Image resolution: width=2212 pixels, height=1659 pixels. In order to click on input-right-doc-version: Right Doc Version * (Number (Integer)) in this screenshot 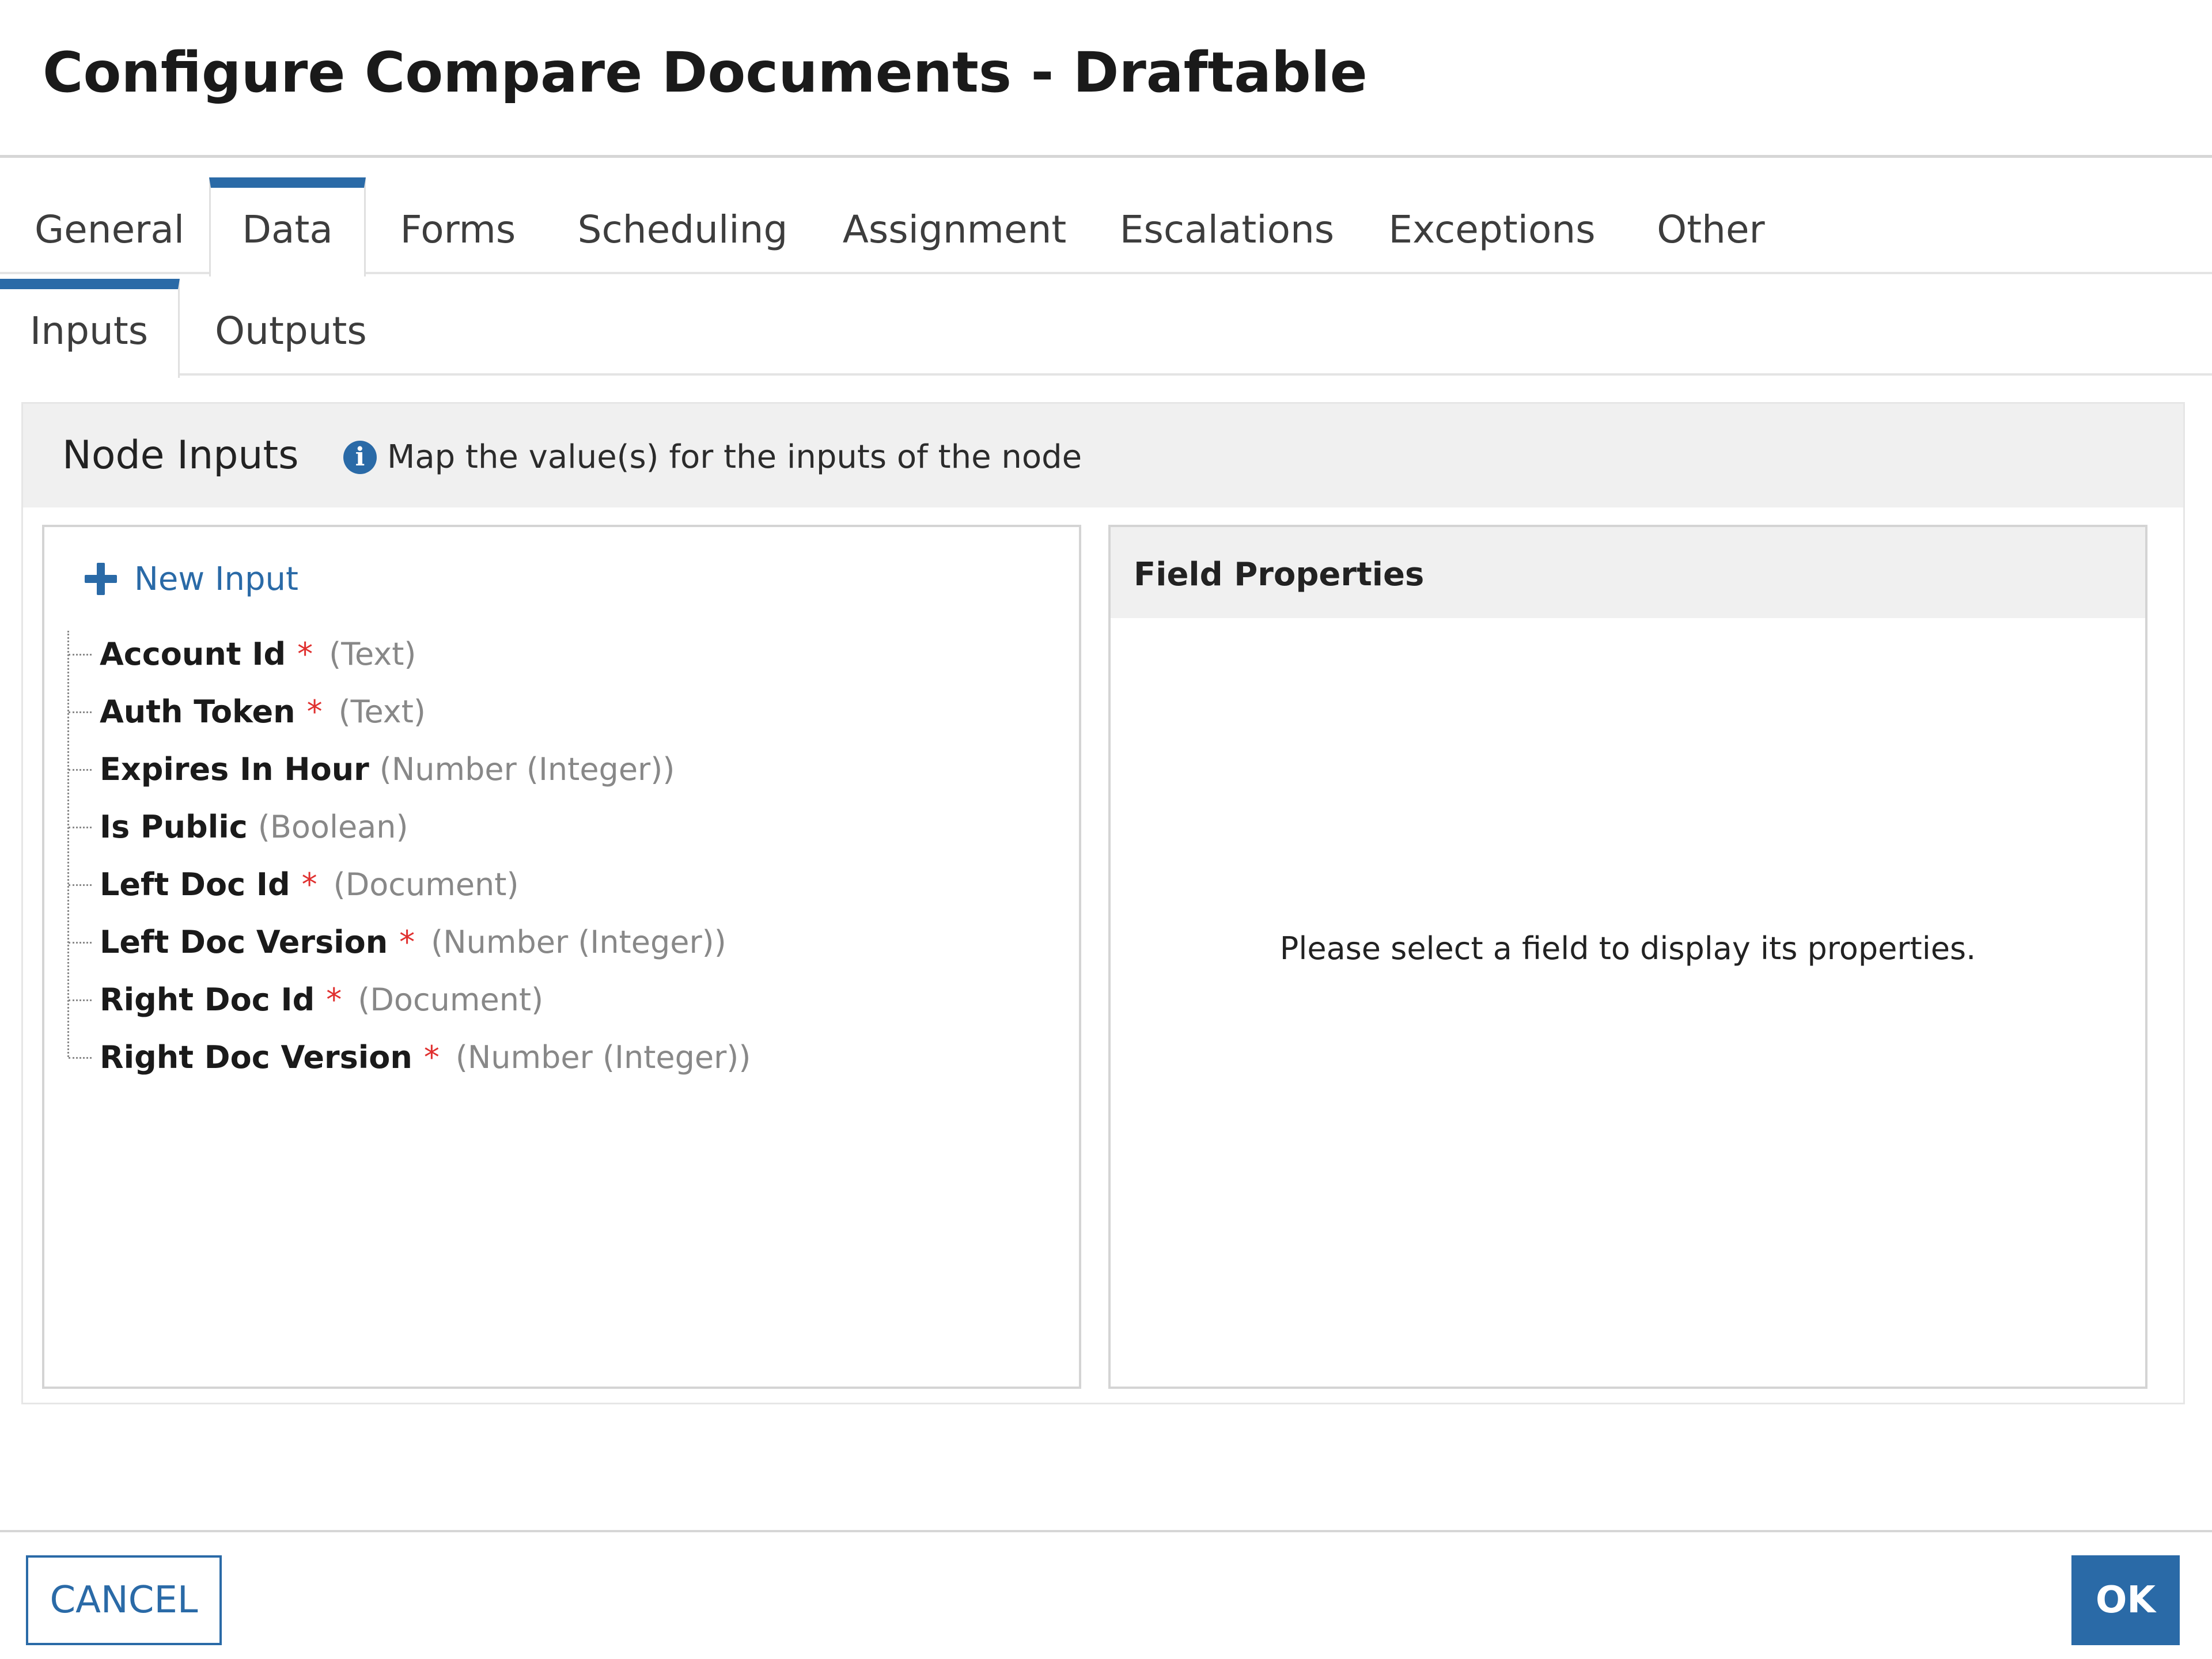, I will do `click(557, 1057)`.